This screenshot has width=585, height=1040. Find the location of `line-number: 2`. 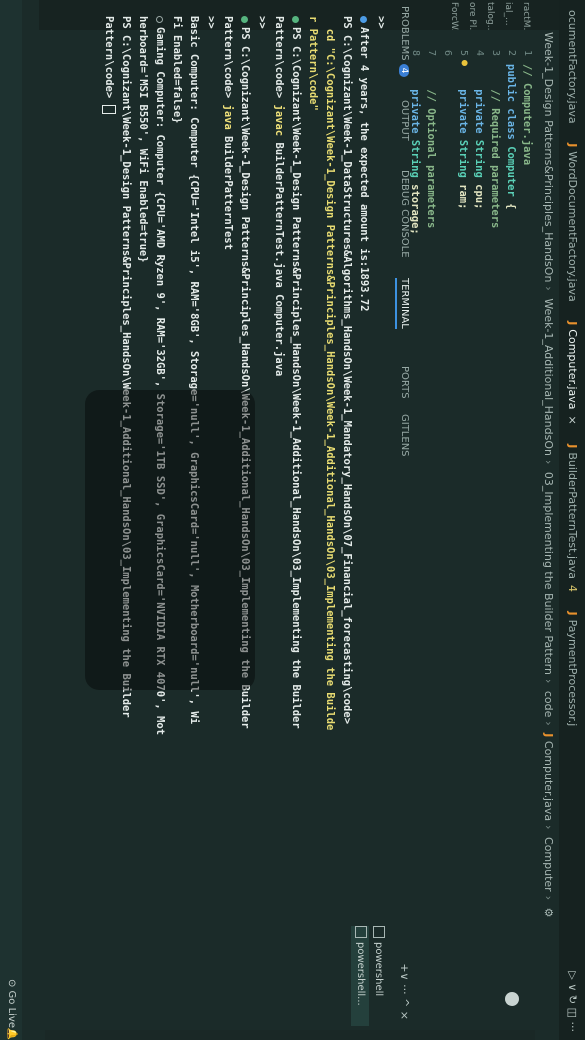

line-number: 2 is located at coordinates (511, 52).